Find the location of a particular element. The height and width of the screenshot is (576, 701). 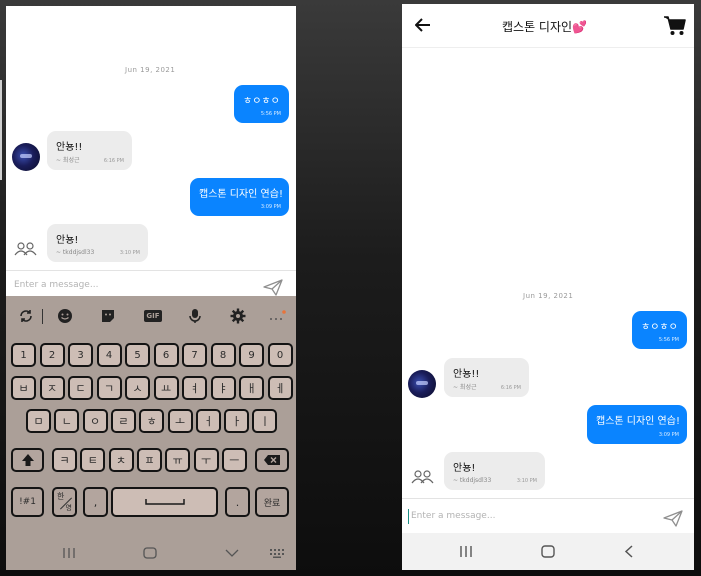

people-icon is located at coordinates (422, 477).